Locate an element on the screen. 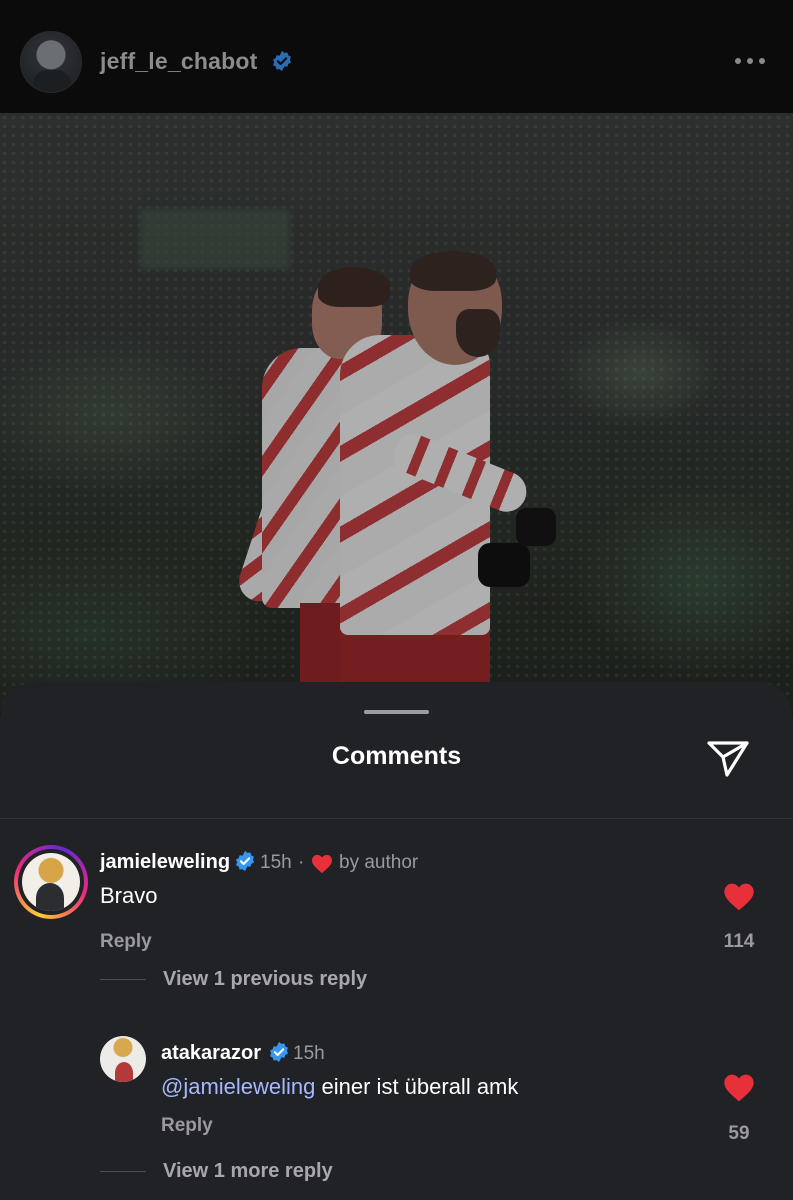  comment-avatar-story-ring is located at coordinates (51, 882).